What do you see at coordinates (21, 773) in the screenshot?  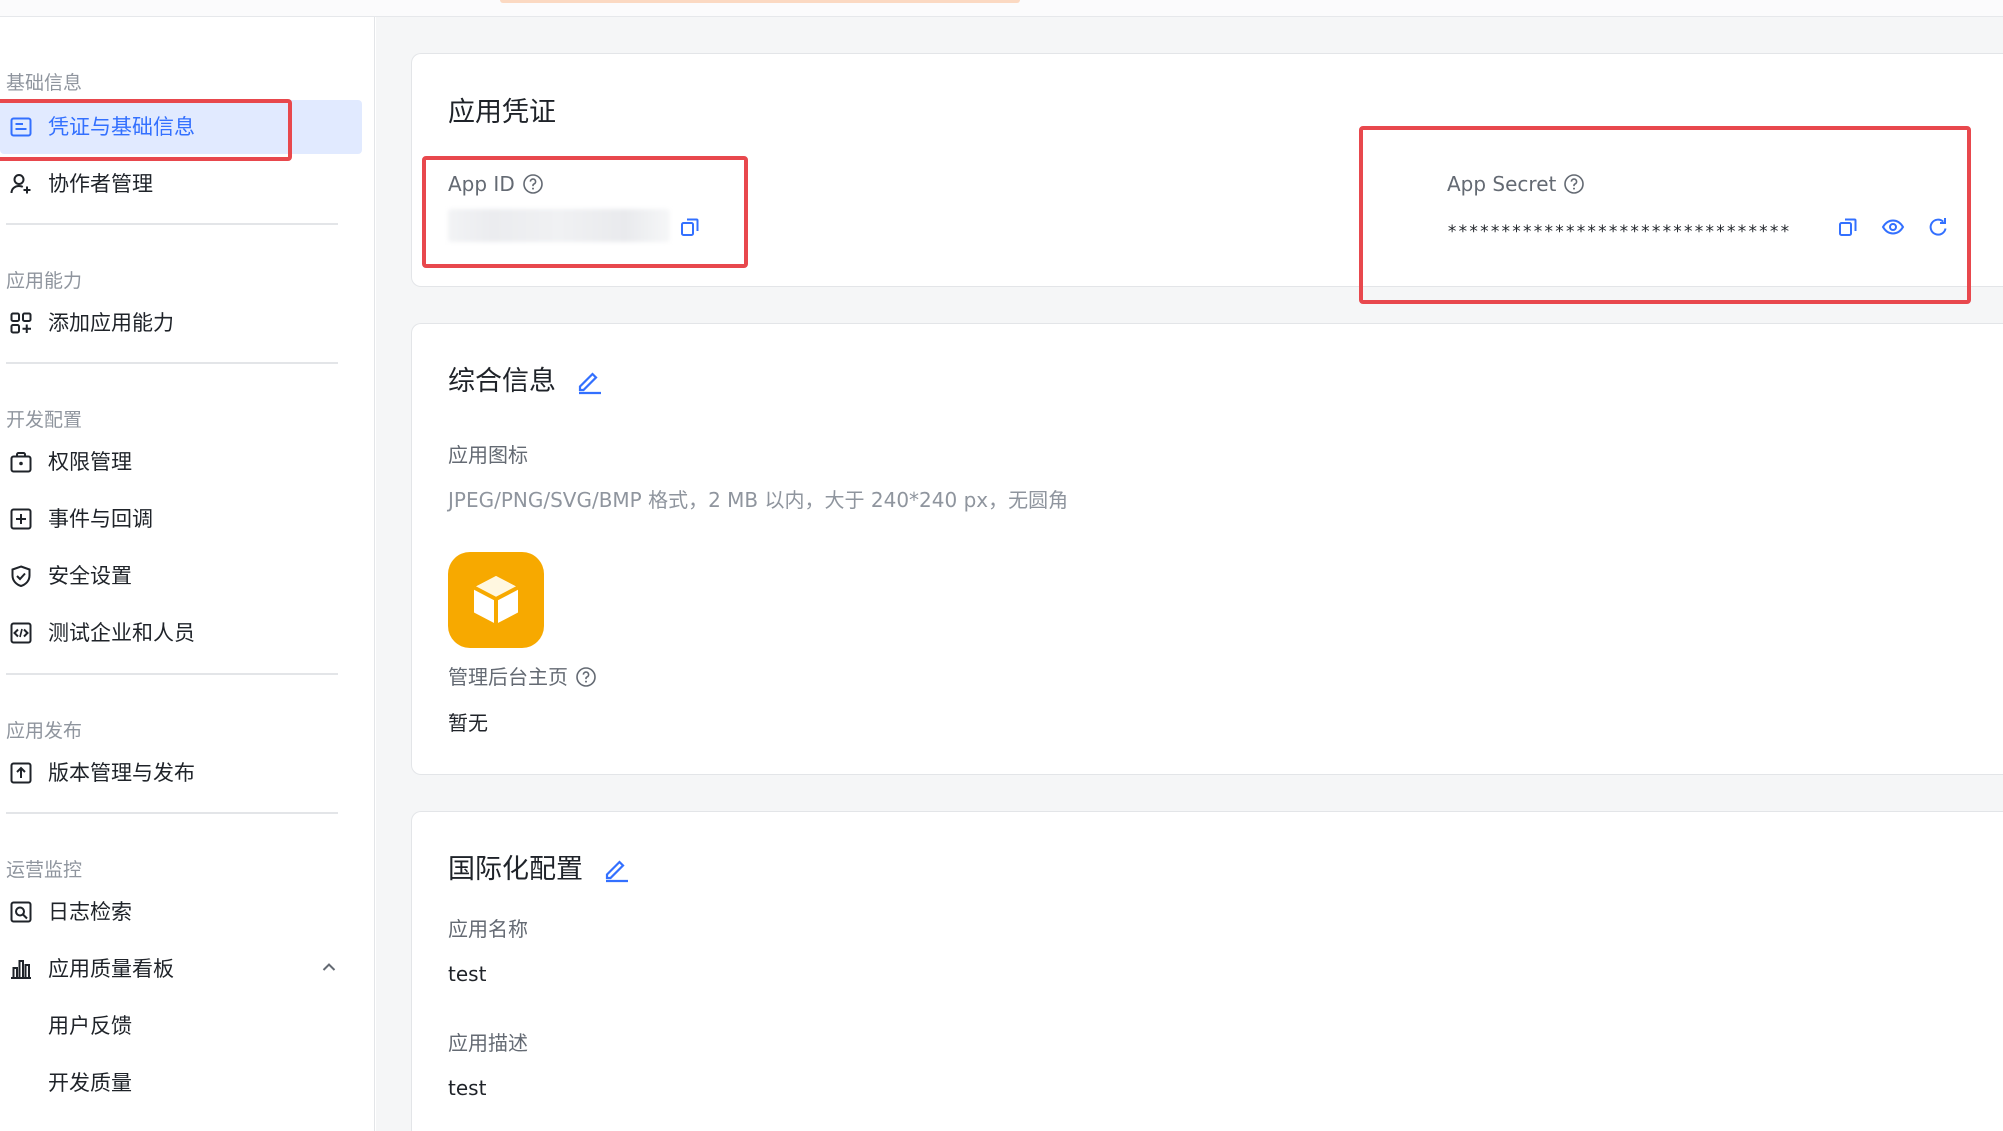 I see `upload-box-icon` at bounding box center [21, 773].